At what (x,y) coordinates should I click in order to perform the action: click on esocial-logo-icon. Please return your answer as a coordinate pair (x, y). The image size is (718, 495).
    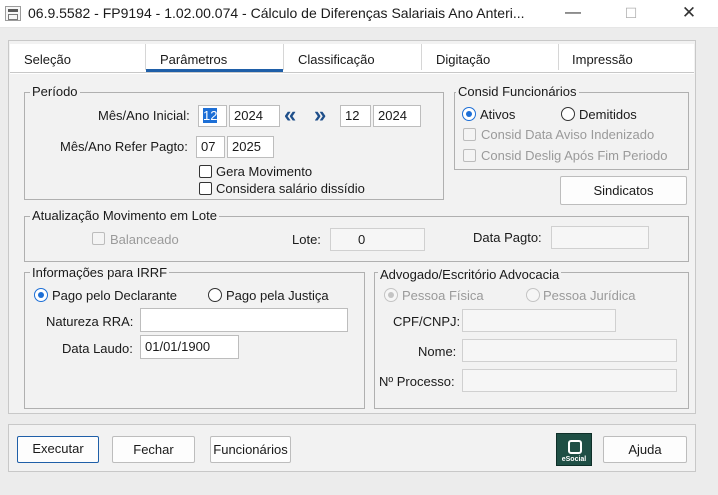
    Looking at the image, I should click on (575, 447).